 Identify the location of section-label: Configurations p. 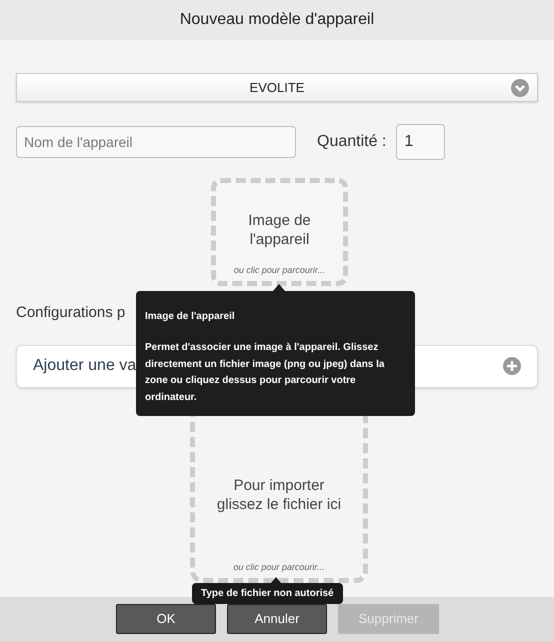
(71, 313).